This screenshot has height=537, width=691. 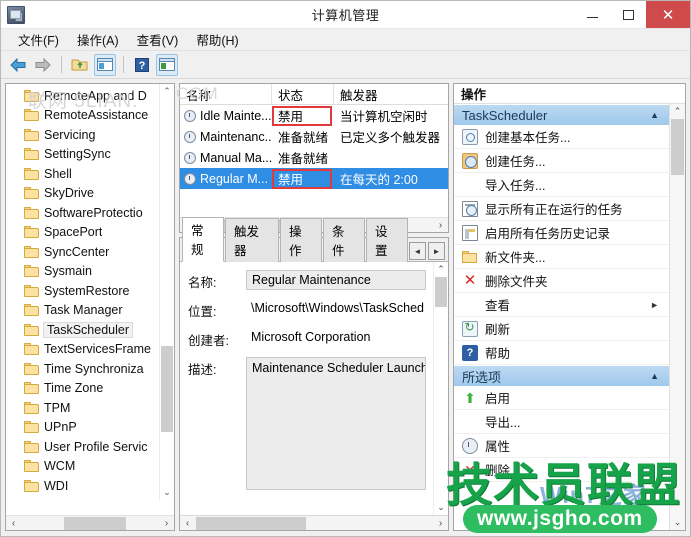 I want to click on tree-item-user-profile-servic: User Profile Servic, so click(x=90, y=447).